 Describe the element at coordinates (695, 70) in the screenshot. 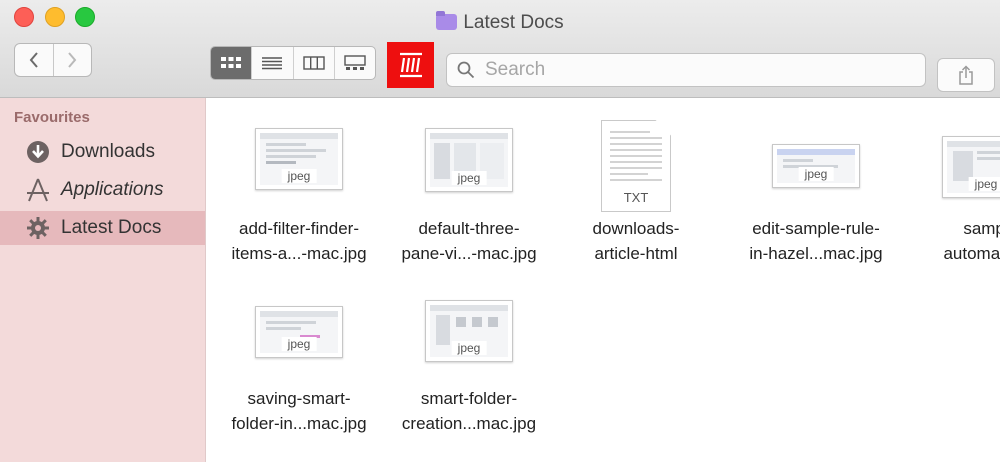

I see `search-input` at that location.